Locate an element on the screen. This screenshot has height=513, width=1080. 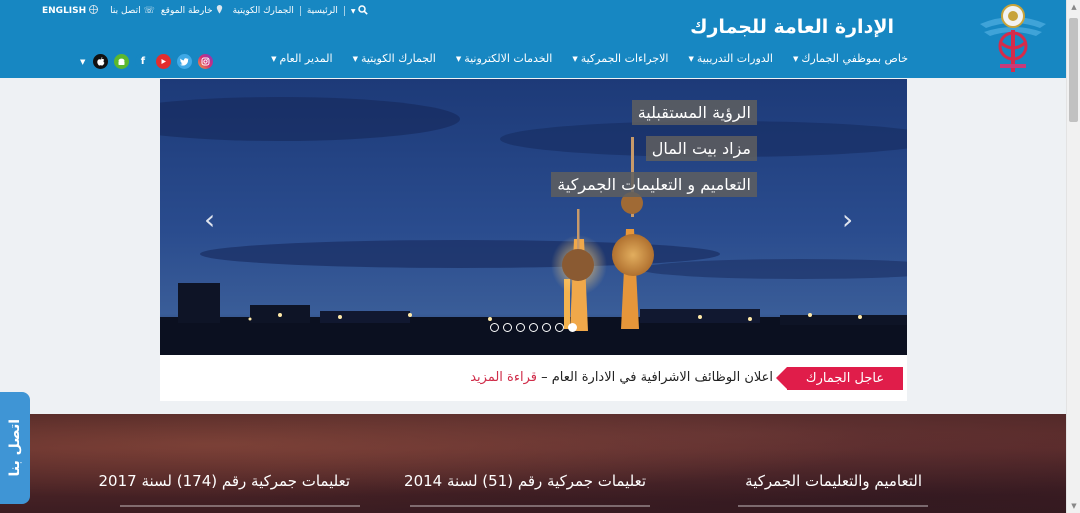
nav-item-label: الدورات التدريبية is located at coordinates (734, 58).